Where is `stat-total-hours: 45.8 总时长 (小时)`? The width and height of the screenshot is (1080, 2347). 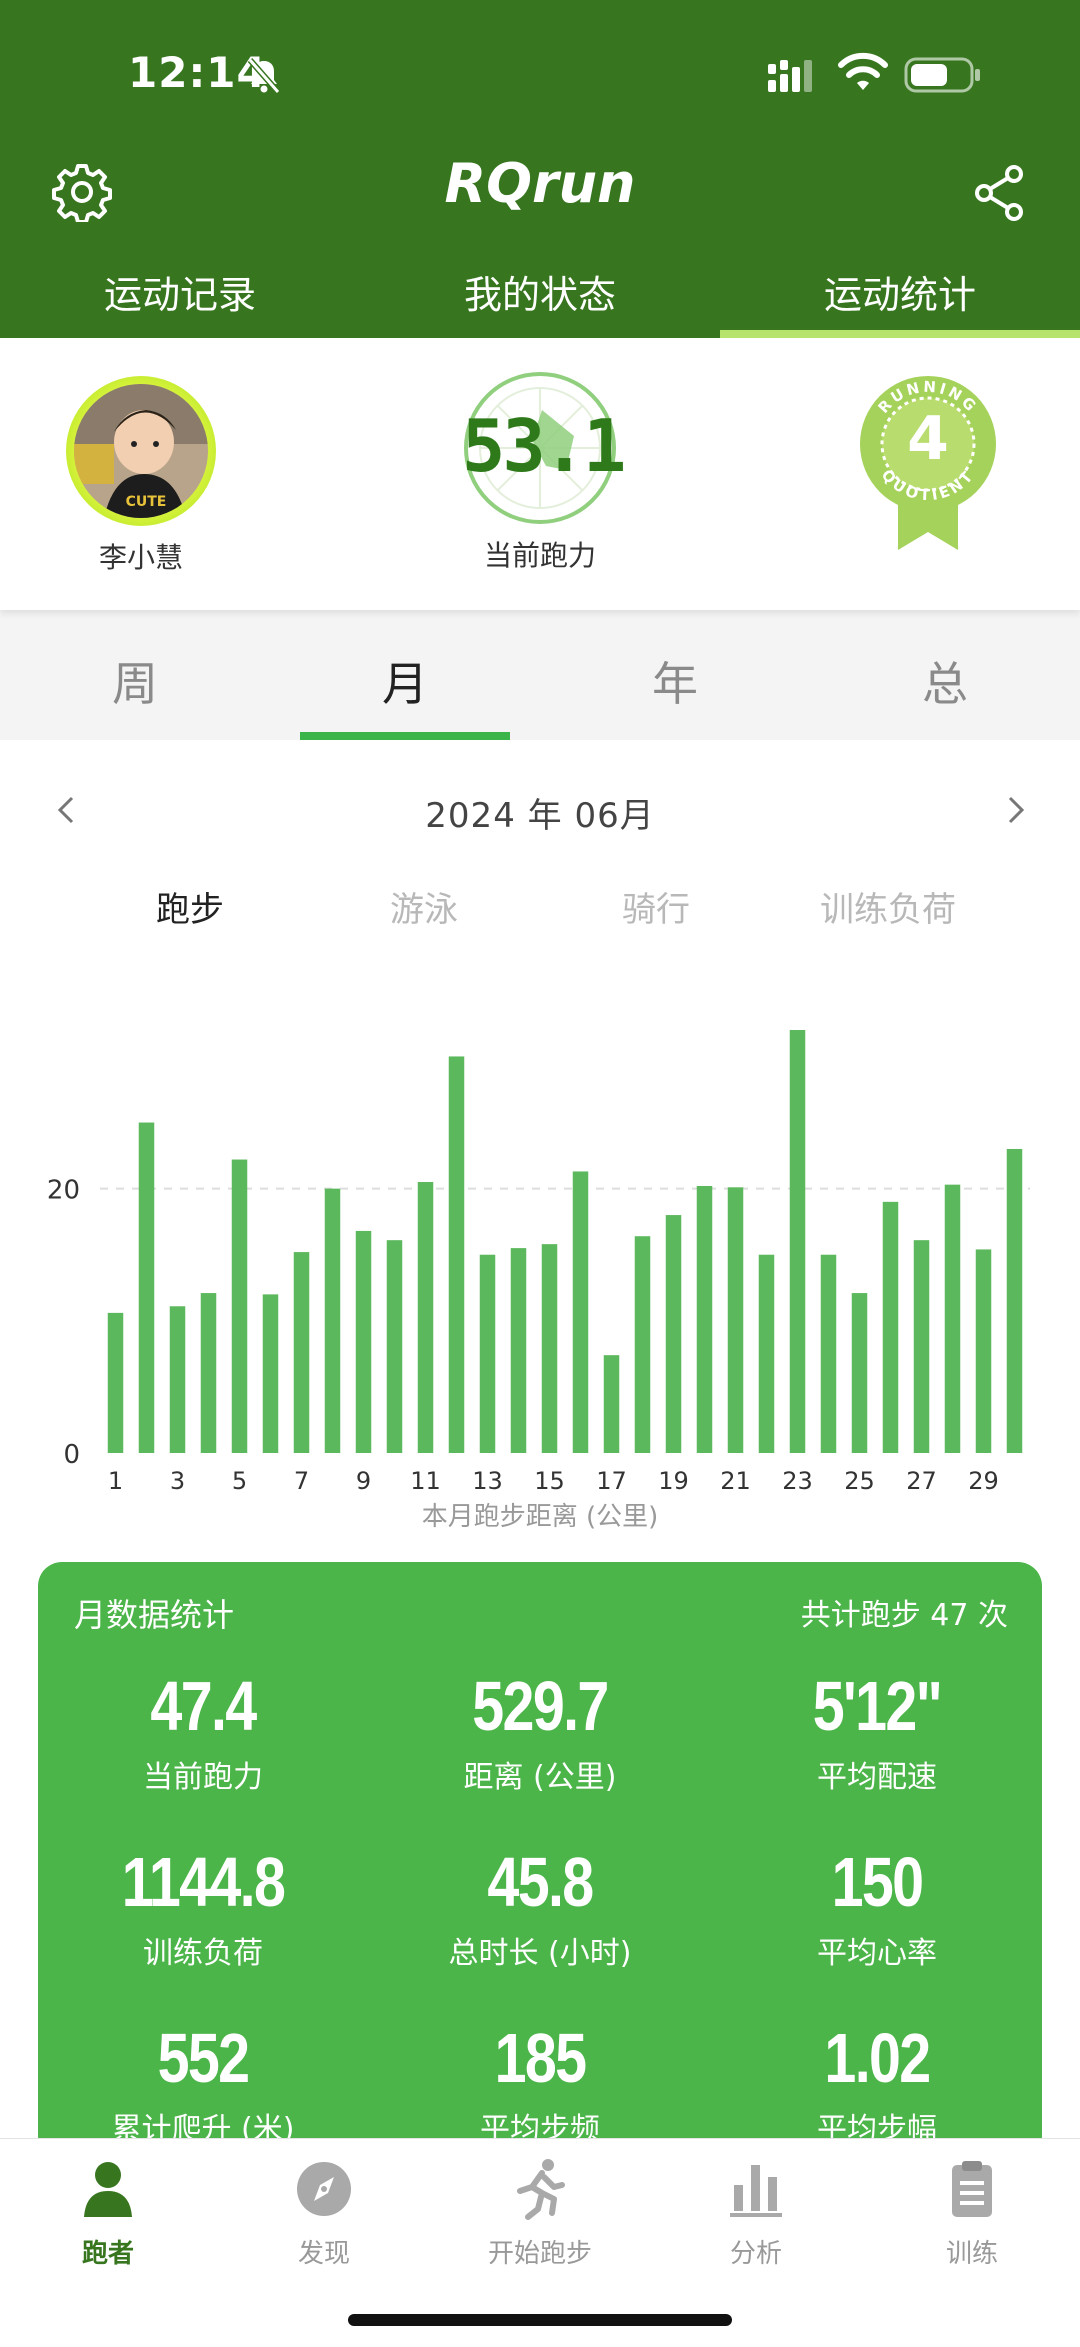 stat-total-hours: 45.8 总时长 (小时) is located at coordinates (540, 1907).